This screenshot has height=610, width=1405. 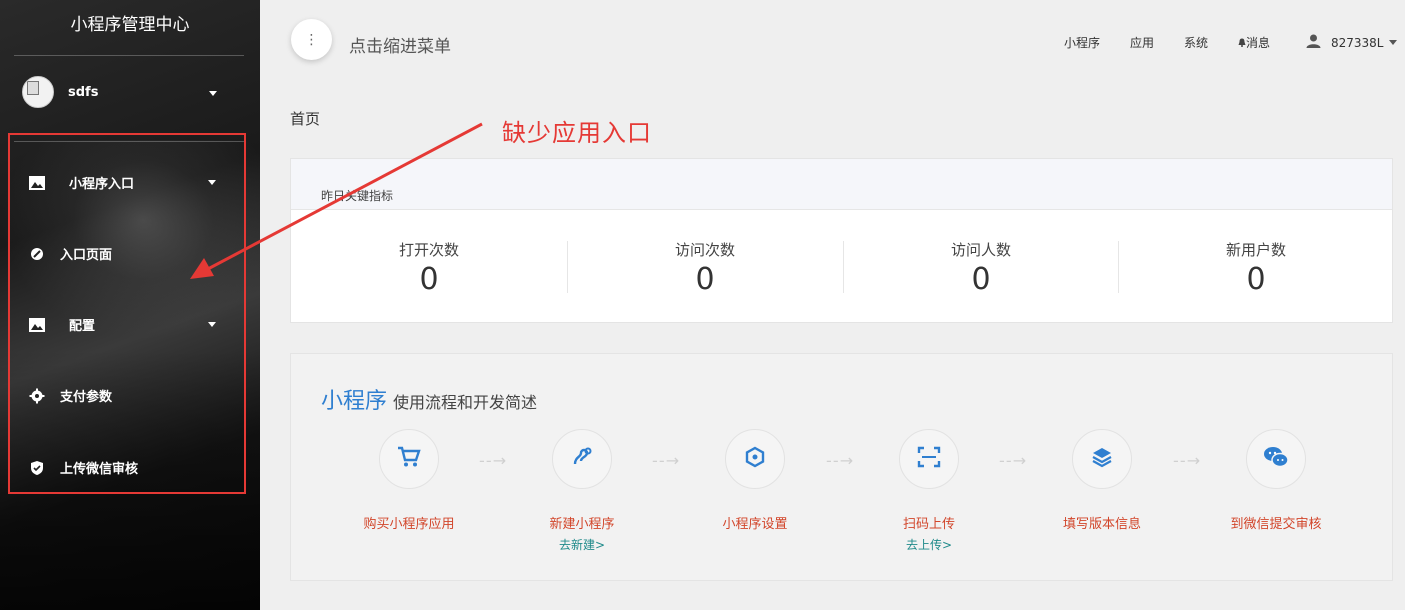 I want to click on menu-toggle-button: ⋮, so click(x=311, y=39).